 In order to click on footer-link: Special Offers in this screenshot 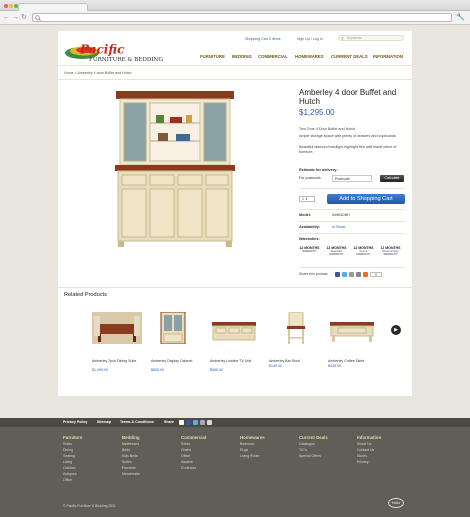, I will do `click(310, 456)`.